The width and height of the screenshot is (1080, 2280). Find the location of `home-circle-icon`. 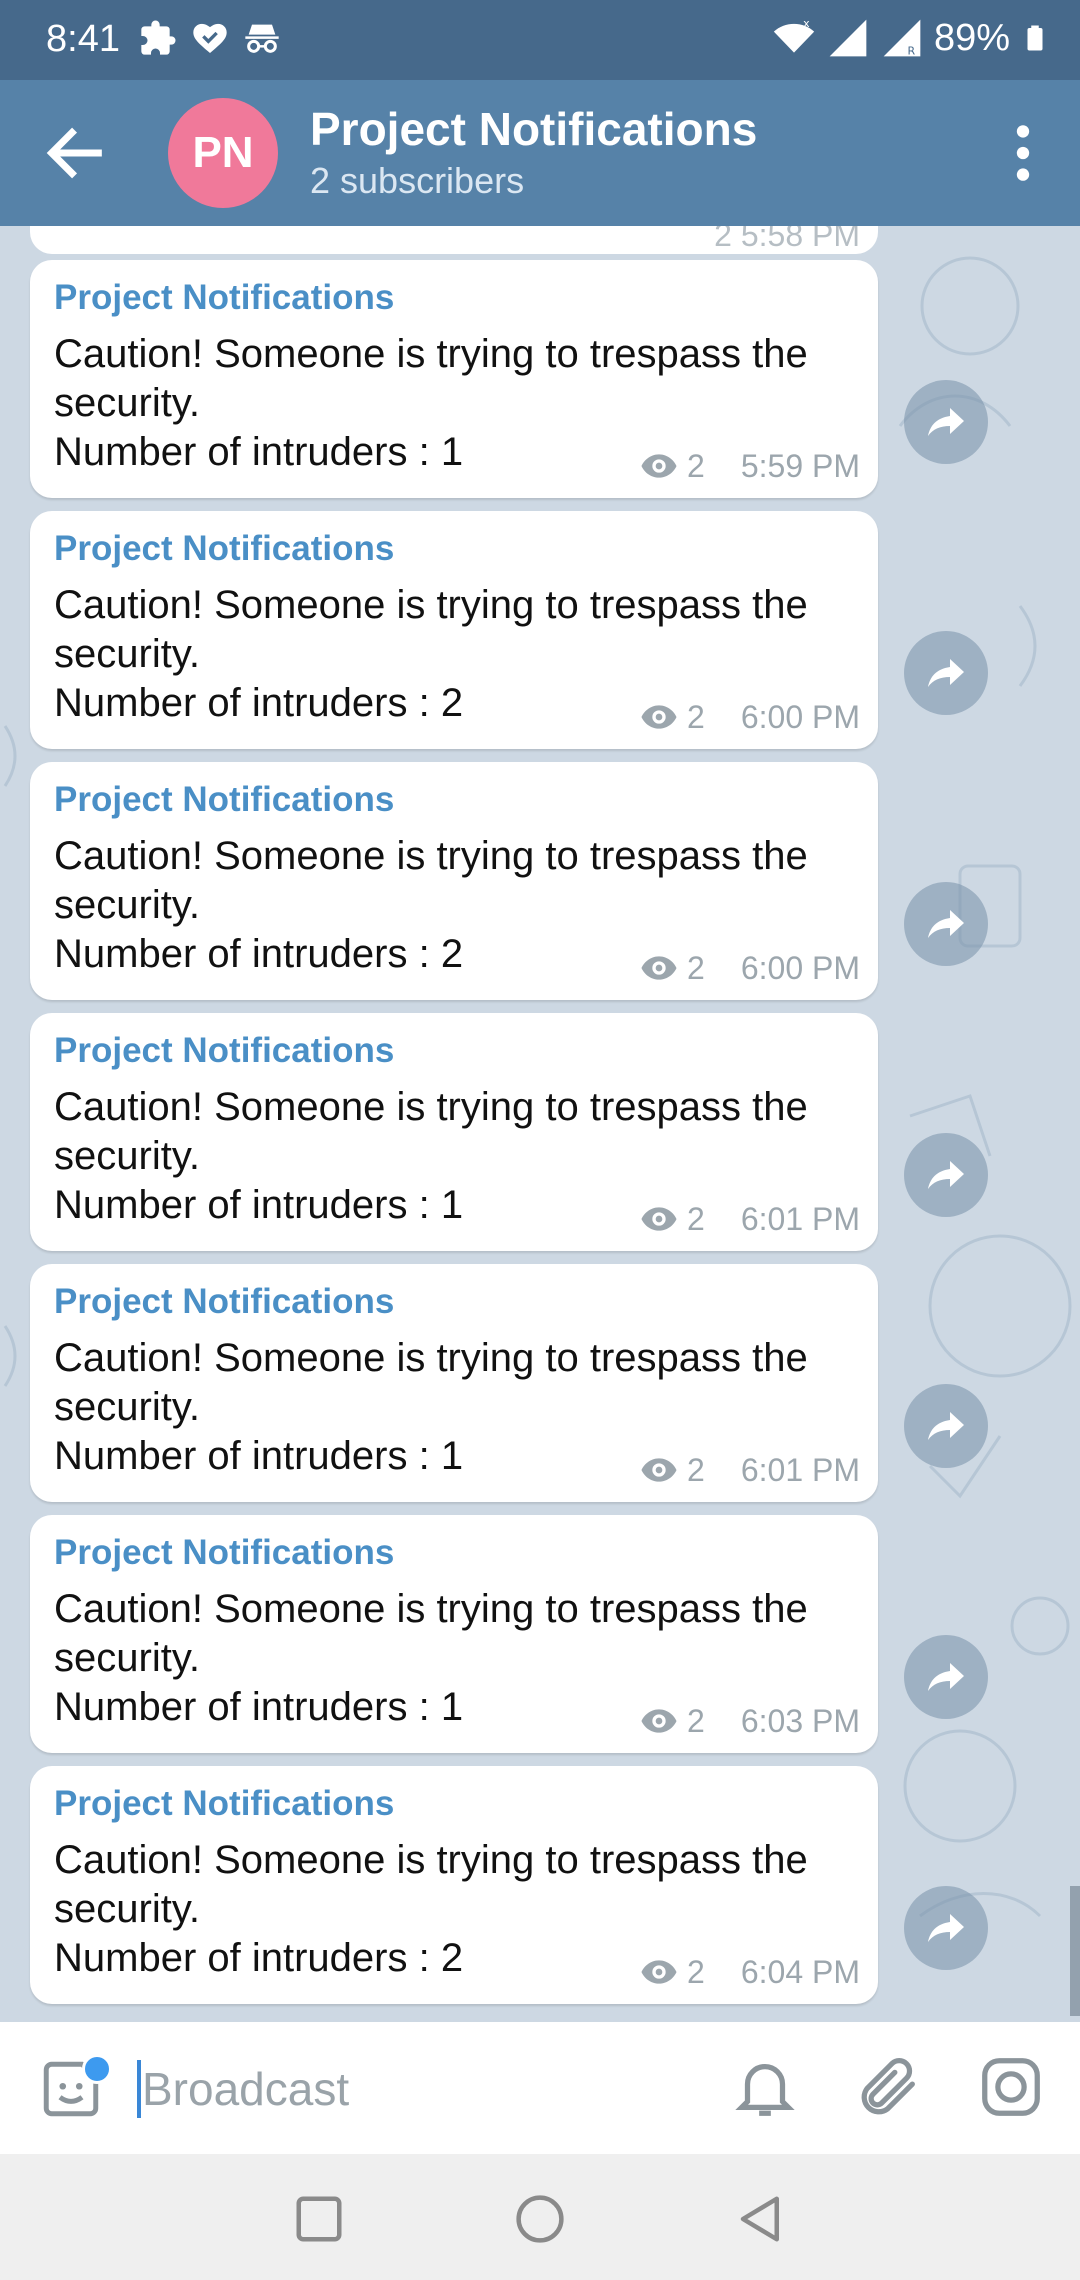

home-circle-icon is located at coordinates (540, 2219).